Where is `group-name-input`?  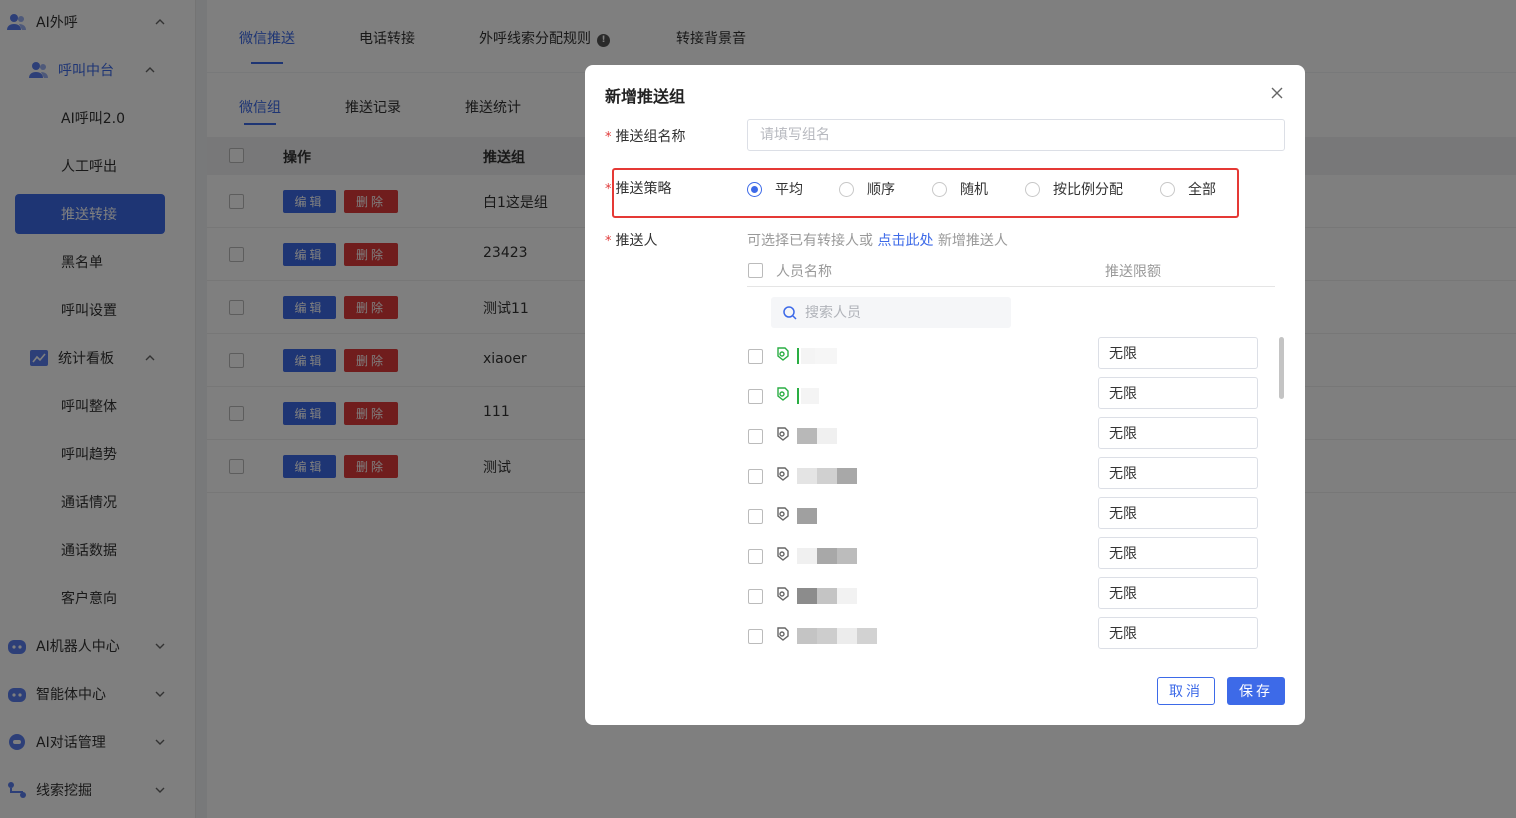
group-name-input is located at coordinates (1016, 135).